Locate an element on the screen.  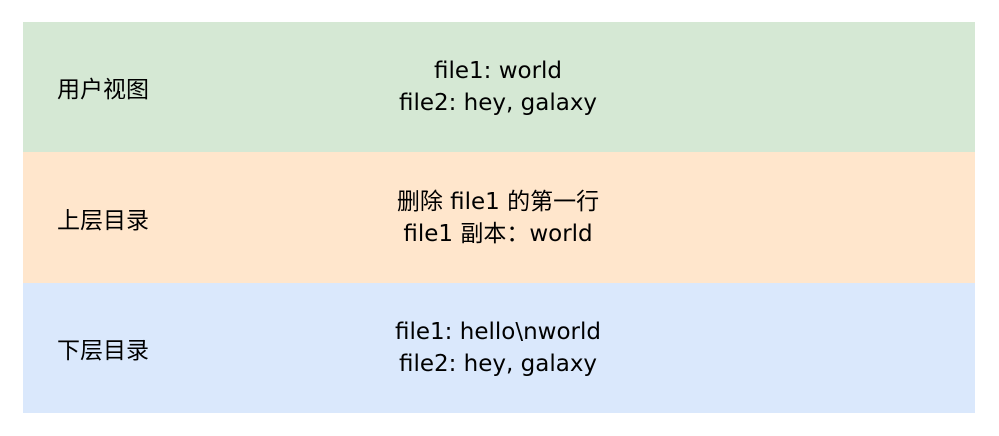
upper-dir-line-1: 删除 file1 的第一行 is located at coordinates (498, 201).